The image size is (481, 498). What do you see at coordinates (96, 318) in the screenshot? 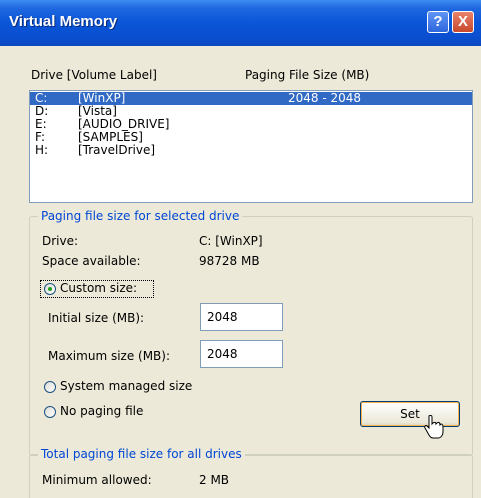
I see `initial-size-label: Initial size (MB):` at bounding box center [96, 318].